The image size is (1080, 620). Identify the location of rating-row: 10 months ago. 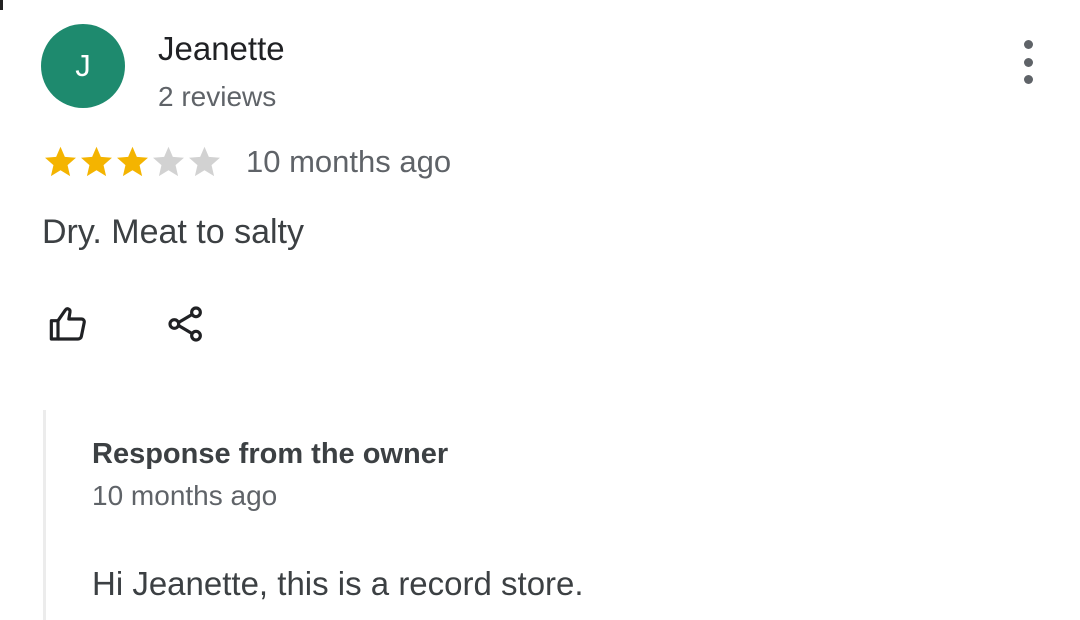
(246, 162).